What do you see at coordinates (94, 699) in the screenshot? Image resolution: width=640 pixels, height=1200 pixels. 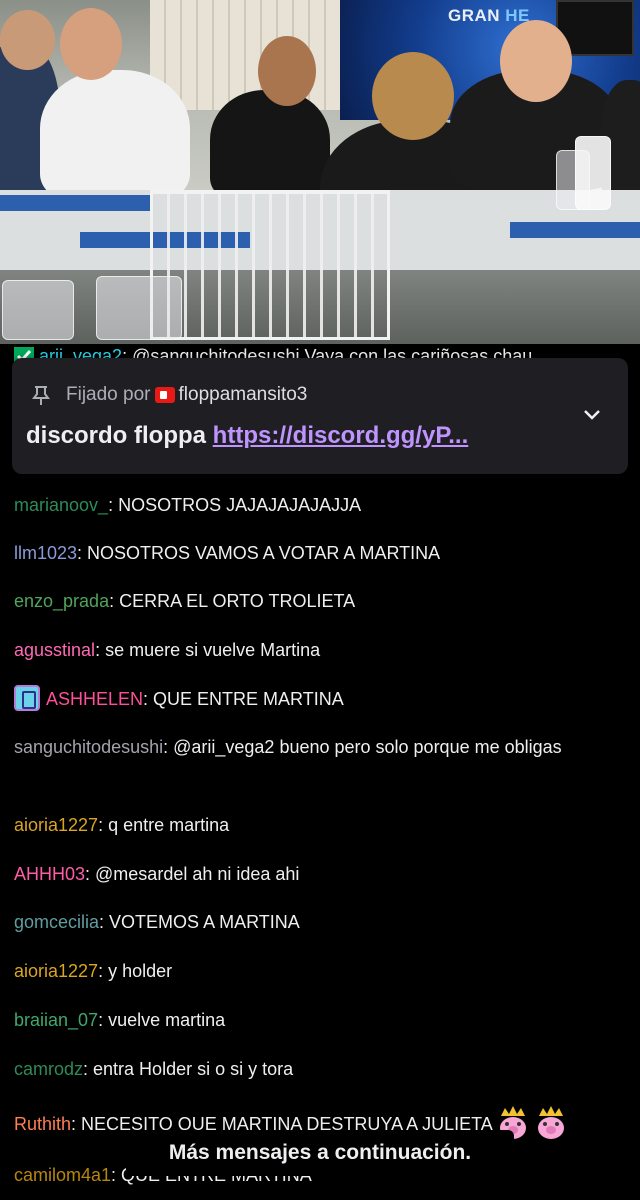 I see `chat-username: ASHHELEN` at bounding box center [94, 699].